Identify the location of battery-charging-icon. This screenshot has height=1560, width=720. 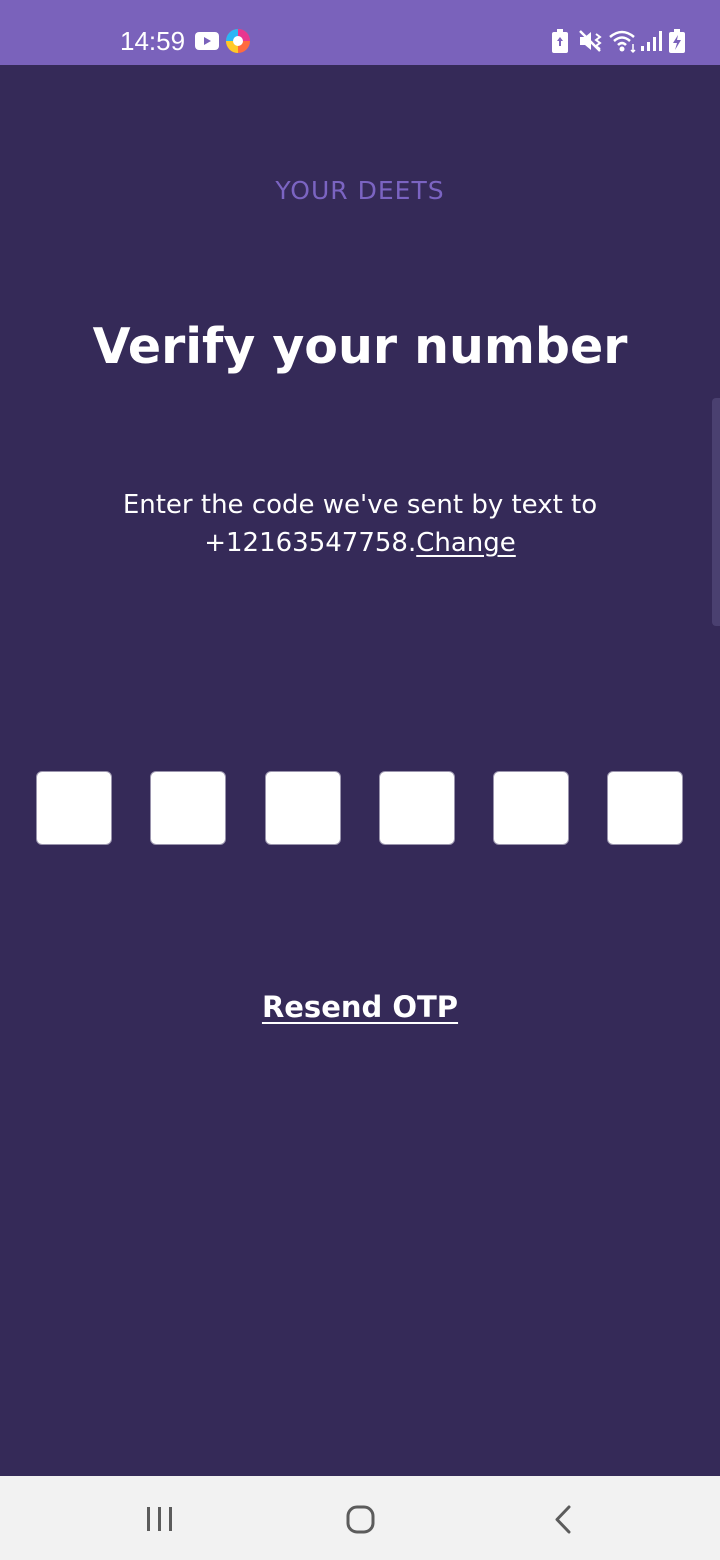
(677, 43).